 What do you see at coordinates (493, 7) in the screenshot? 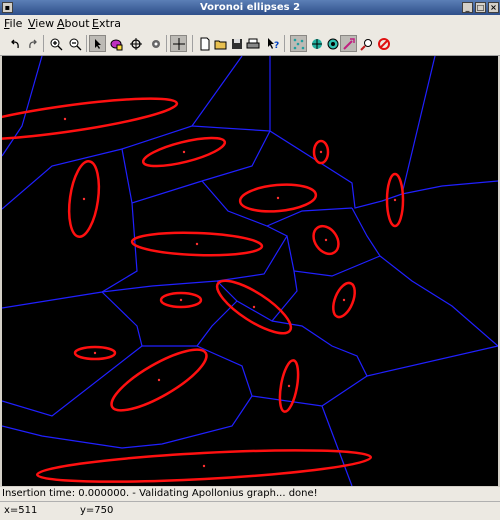
I see `close-icon: ×` at bounding box center [493, 7].